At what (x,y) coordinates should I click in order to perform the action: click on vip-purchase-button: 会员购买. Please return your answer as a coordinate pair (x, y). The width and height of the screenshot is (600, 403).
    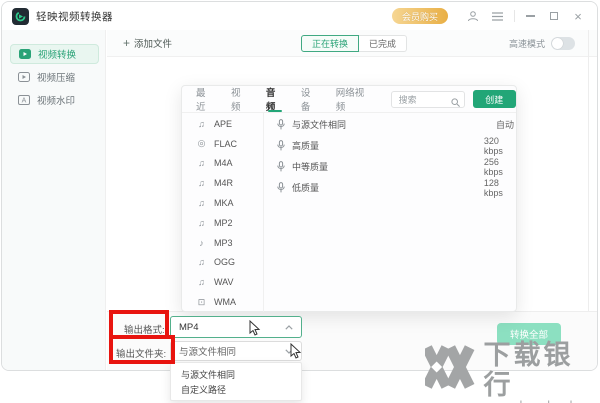
    Looking at the image, I should click on (419, 16).